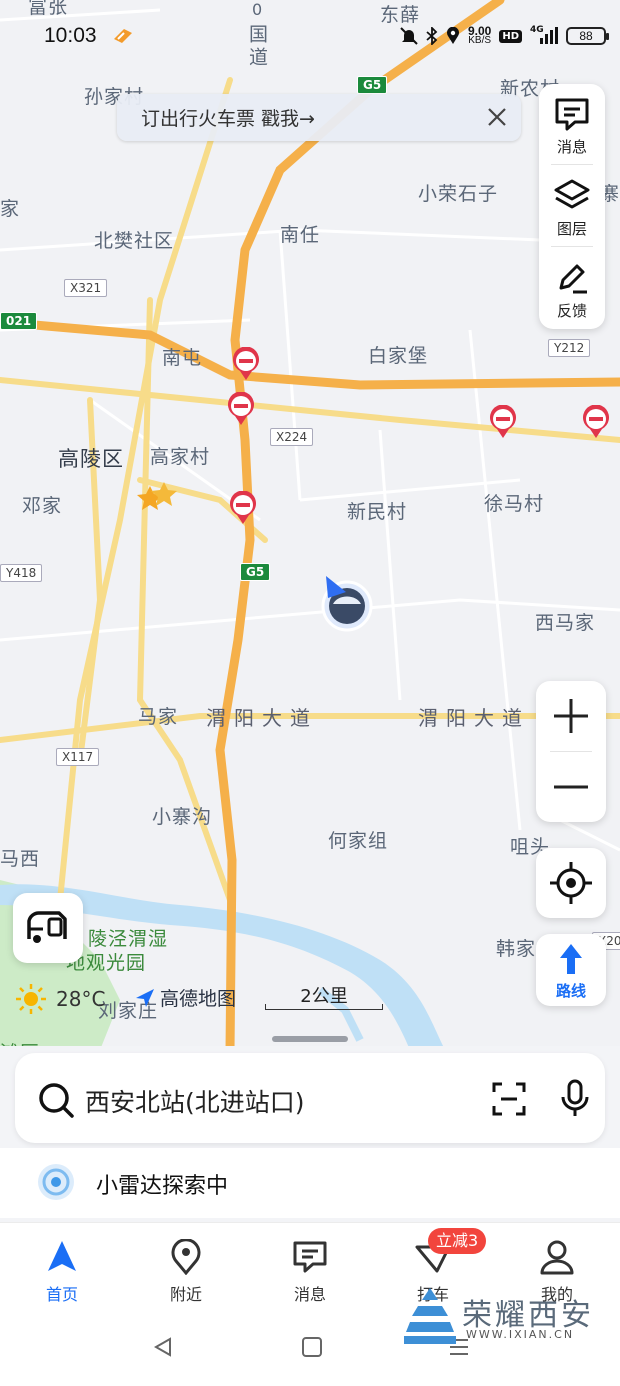 This screenshot has height=1386, width=620. I want to click on place-label: 白家堡, so click(398, 356).